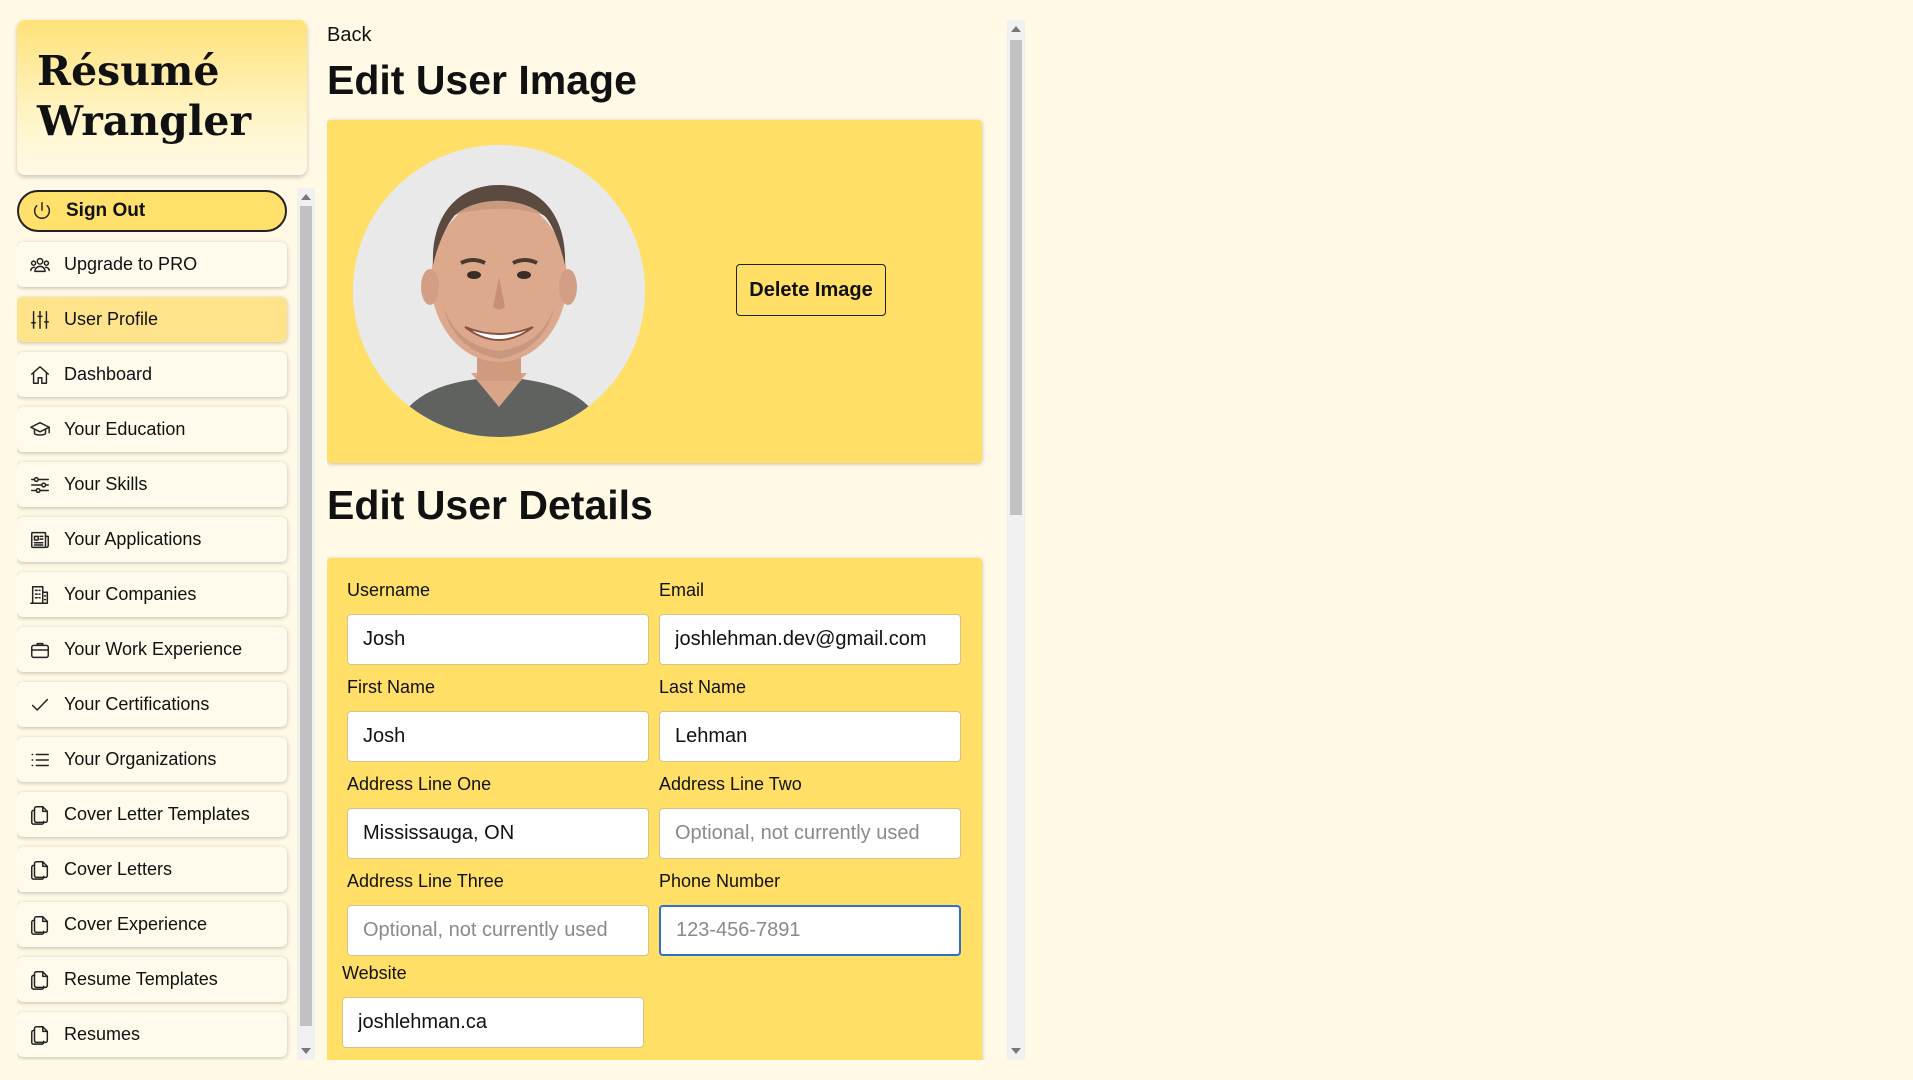 The image size is (1913, 1080). I want to click on phone-field-group: Phone Number, so click(810, 913).